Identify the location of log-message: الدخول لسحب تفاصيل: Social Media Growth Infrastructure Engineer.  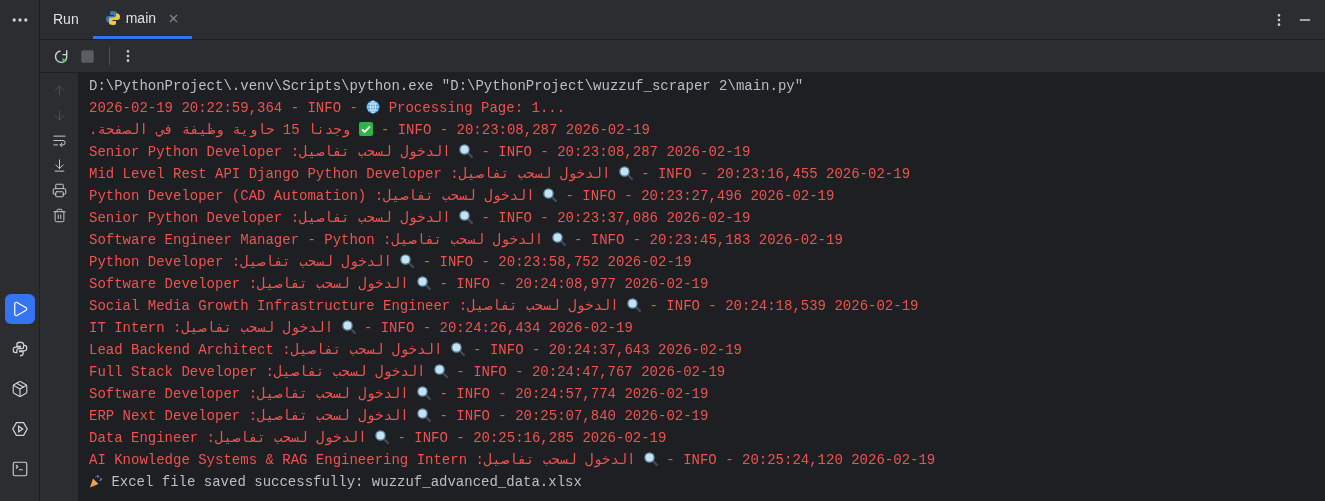
(354, 306).